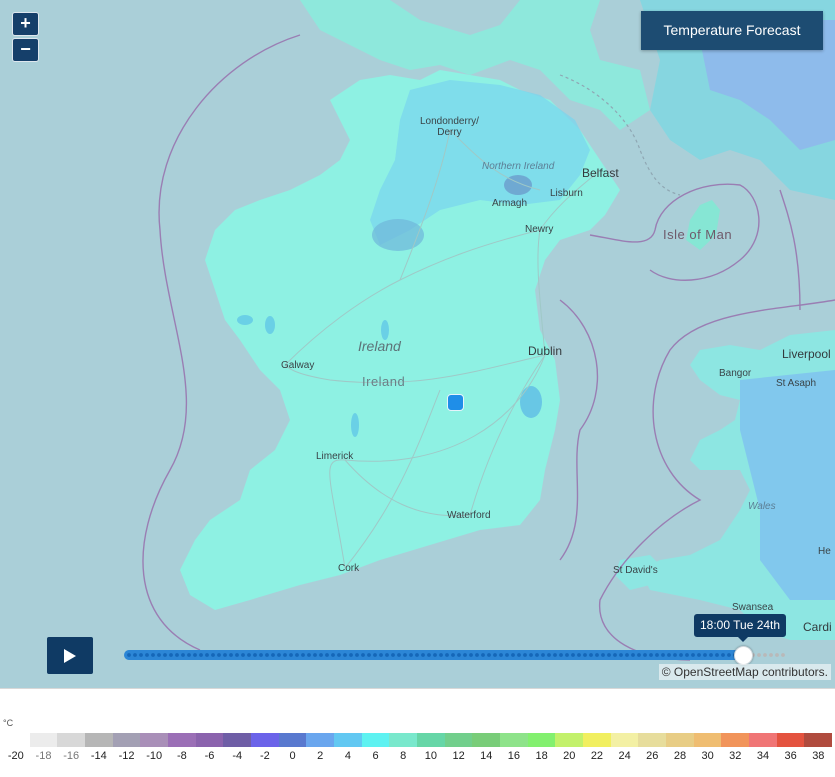 The width and height of the screenshot is (835, 777). What do you see at coordinates (539, 229) in the screenshot?
I see `label-newry: Newry` at bounding box center [539, 229].